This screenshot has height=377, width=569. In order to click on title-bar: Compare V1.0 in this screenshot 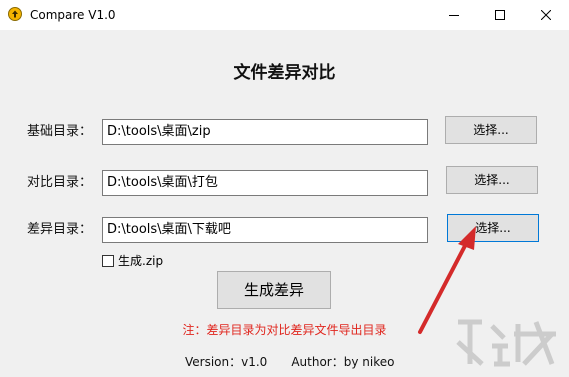, I will do `click(284, 15)`.